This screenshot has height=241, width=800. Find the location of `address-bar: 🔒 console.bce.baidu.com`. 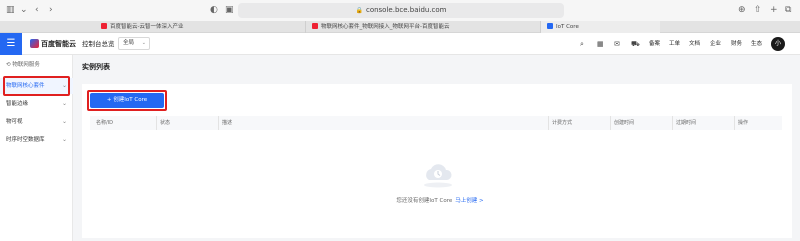

address-bar: 🔒 console.bce.baidu.com is located at coordinates (401, 10).